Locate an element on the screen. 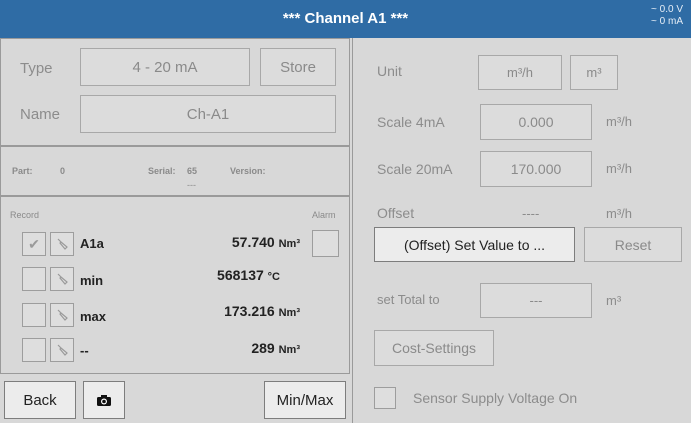 The width and height of the screenshot is (691, 423). record-name-dash: -- is located at coordinates (84, 350).